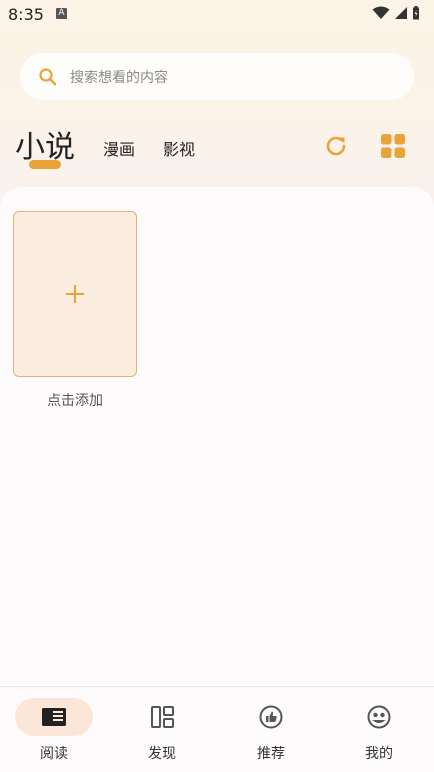 The width and height of the screenshot is (434, 772). What do you see at coordinates (75, 401) in the screenshot?
I see `add-book-label: 点击添加` at bounding box center [75, 401].